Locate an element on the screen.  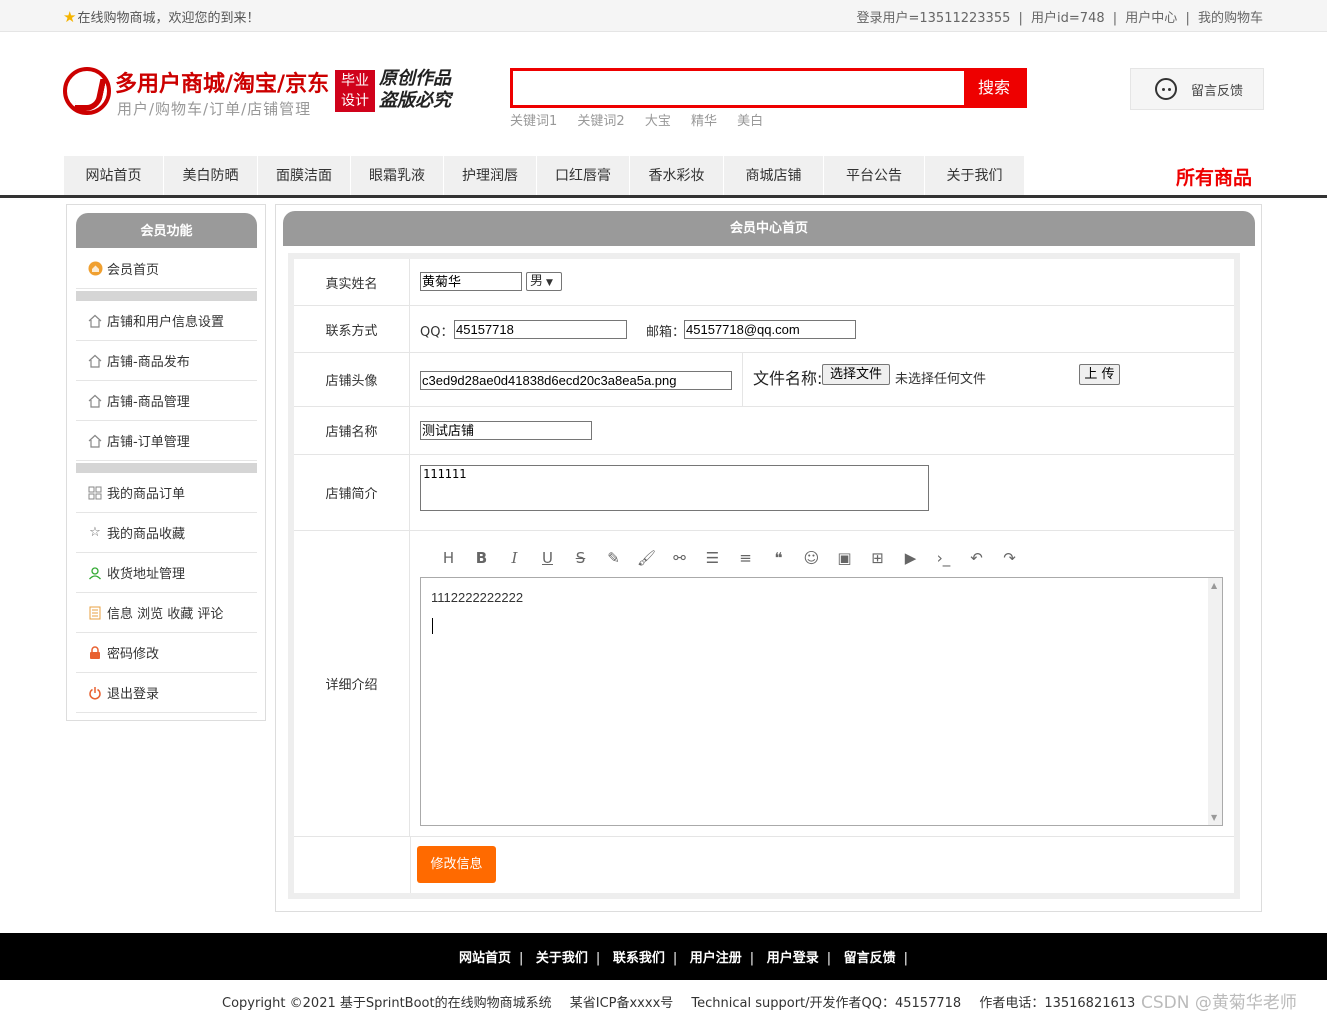
footer-link: 用户注册 is located at coordinates (716, 958).